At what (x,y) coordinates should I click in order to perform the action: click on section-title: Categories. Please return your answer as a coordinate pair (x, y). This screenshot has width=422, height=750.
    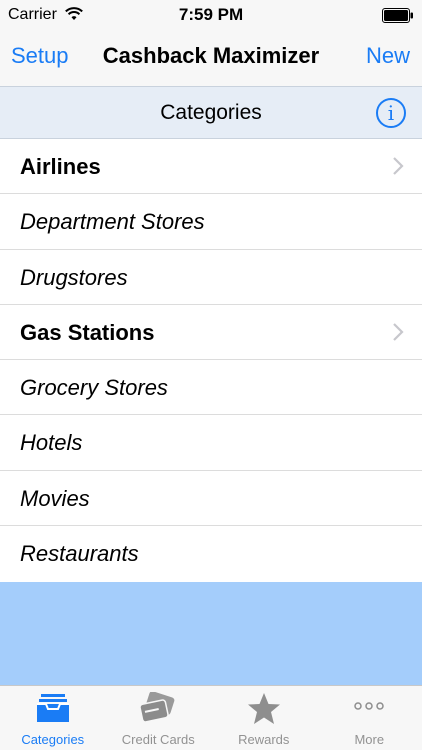
    Looking at the image, I should click on (211, 112).